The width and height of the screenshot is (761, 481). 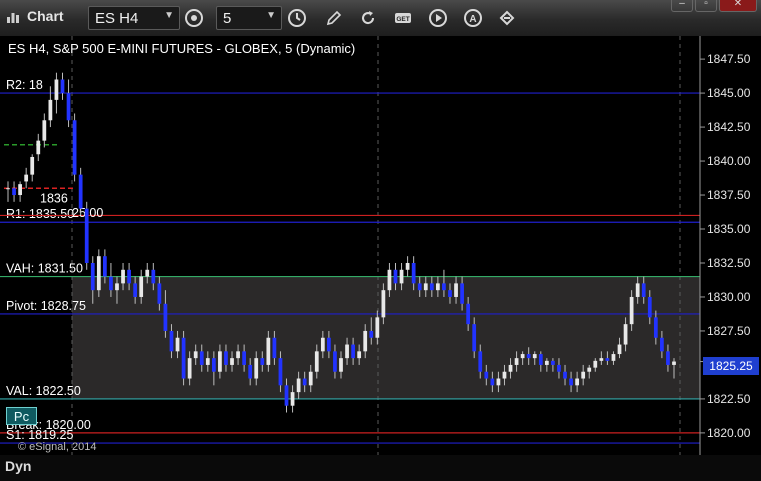 What do you see at coordinates (729, 399) in the screenshot?
I see `price-tick-label: 1822.50` at bounding box center [729, 399].